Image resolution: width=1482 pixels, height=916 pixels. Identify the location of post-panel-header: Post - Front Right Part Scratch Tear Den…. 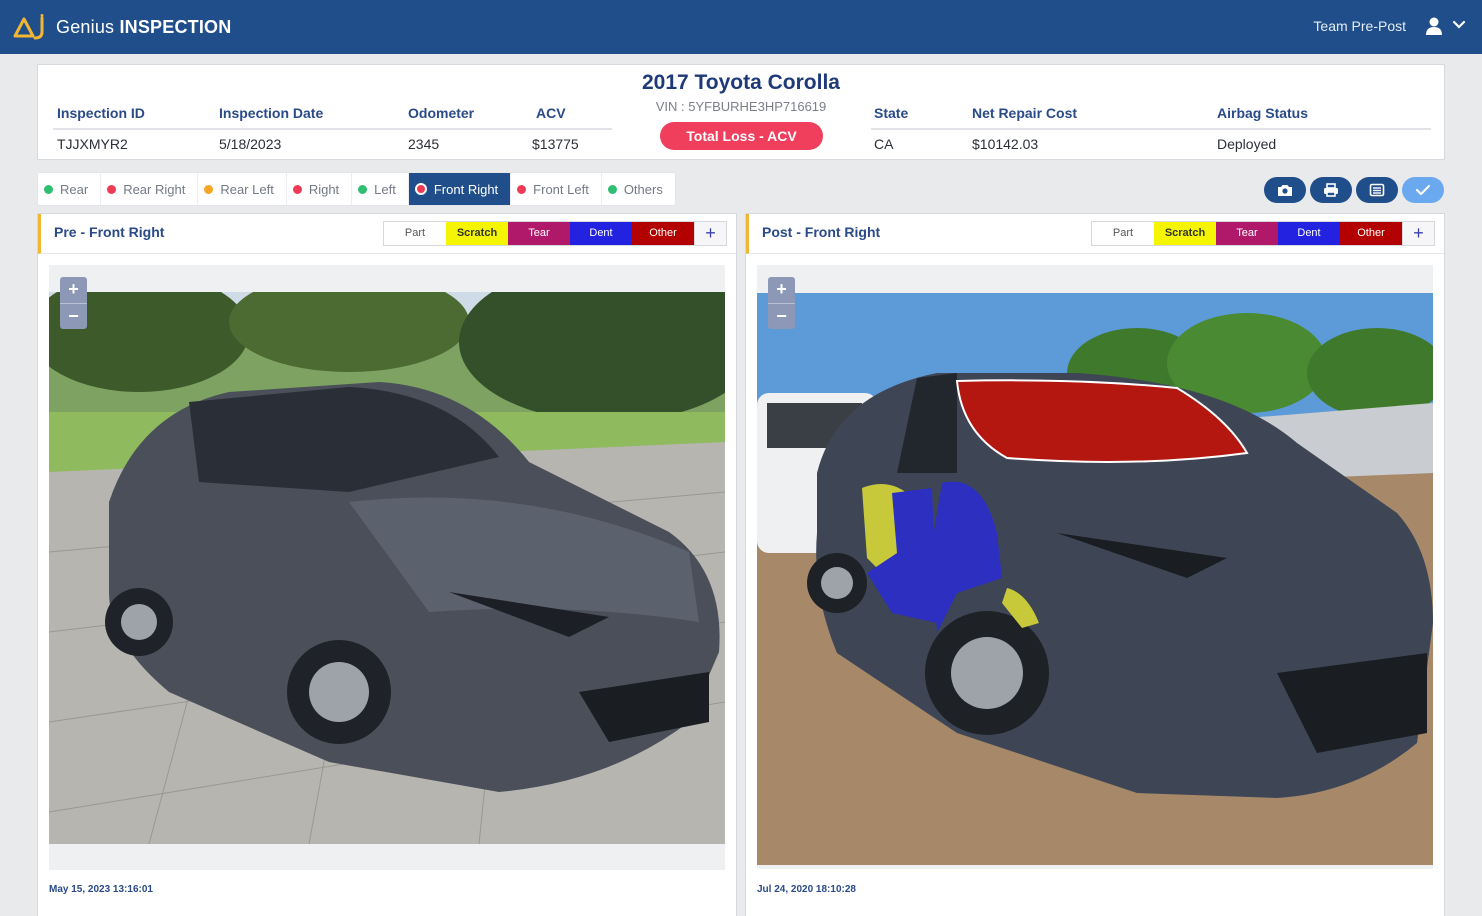
(1095, 234).